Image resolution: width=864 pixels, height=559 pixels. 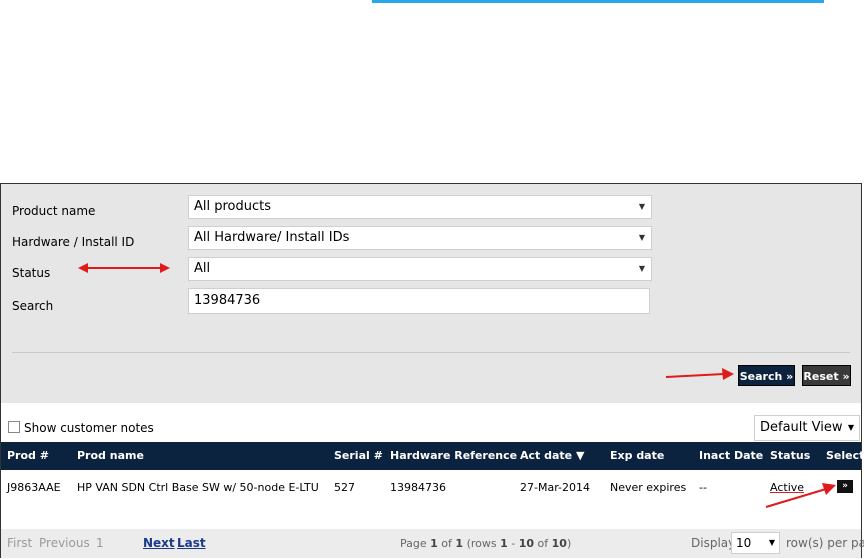 What do you see at coordinates (419, 301) in the screenshot?
I see `search-input: 13984736` at bounding box center [419, 301].